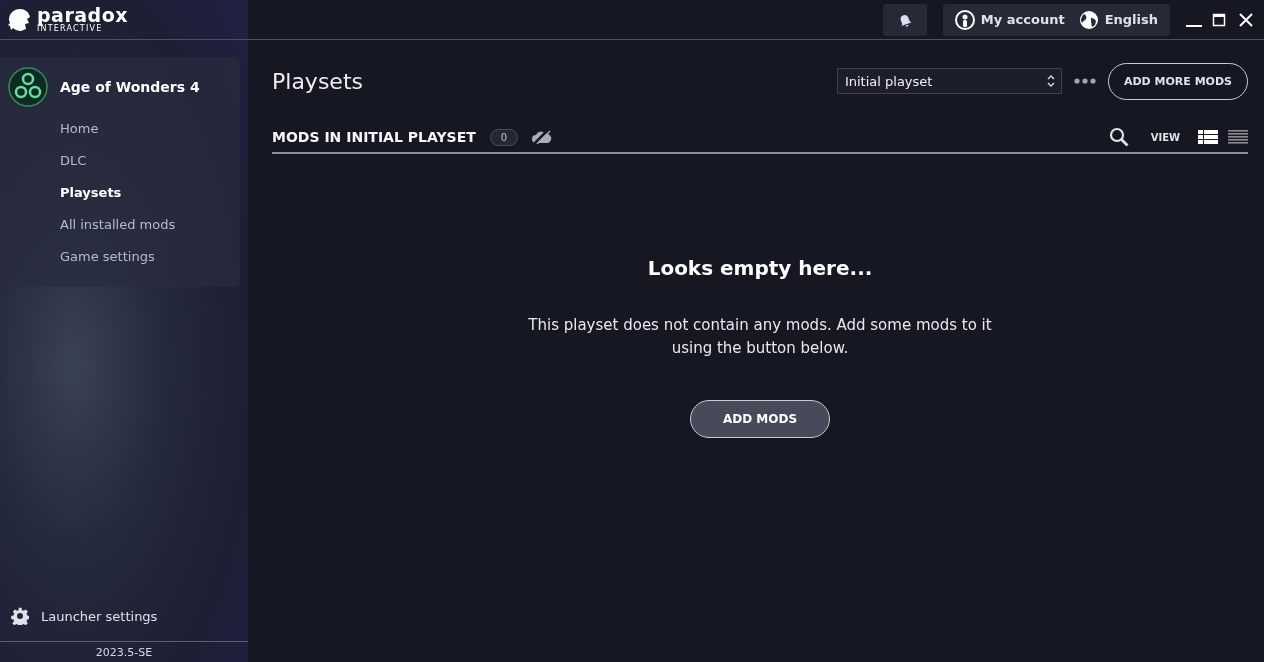 This screenshot has width=1264, height=662. What do you see at coordinates (1084, 81) in the screenshot?
I see `more-options-button` at bounding box center [1084, 81].